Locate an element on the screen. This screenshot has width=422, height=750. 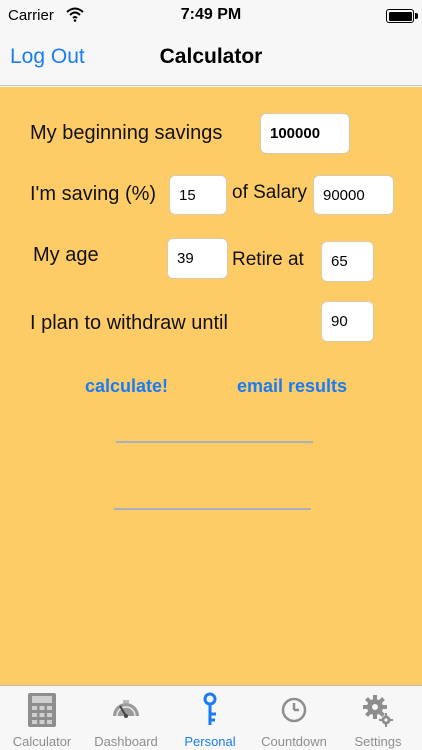
tab-label-dashboard: Dashboard is located at coordinates (126, 741).